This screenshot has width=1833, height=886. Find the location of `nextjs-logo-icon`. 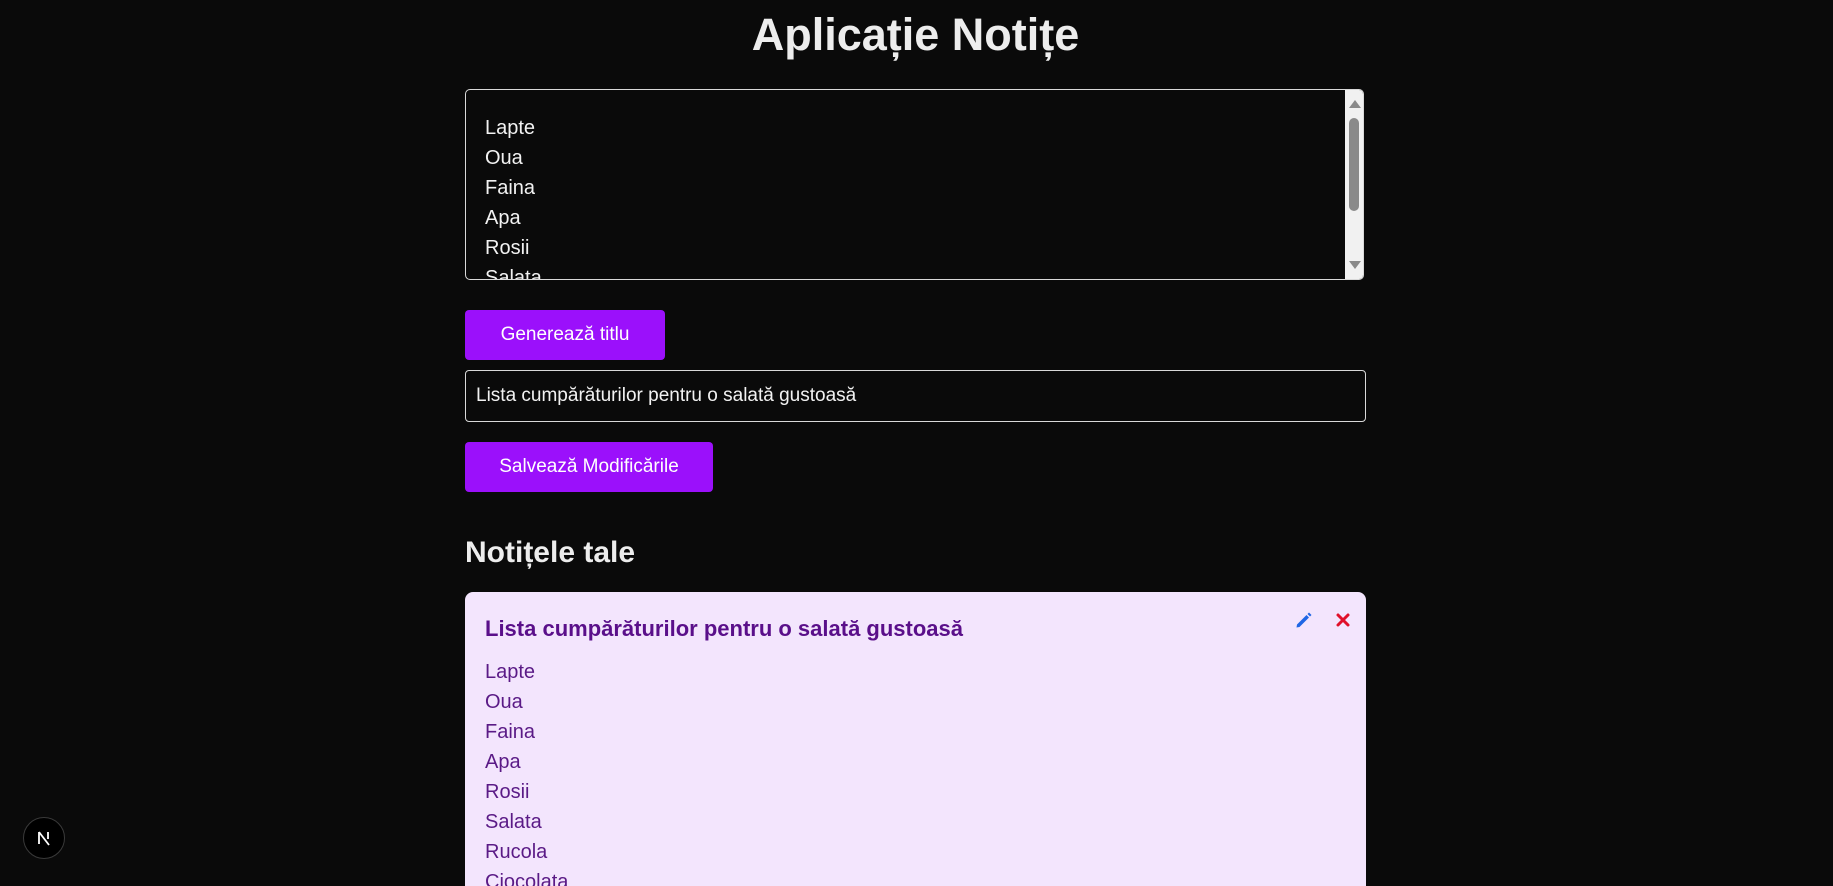

nextjs-logo-icon is located at coordinates (44, 838).